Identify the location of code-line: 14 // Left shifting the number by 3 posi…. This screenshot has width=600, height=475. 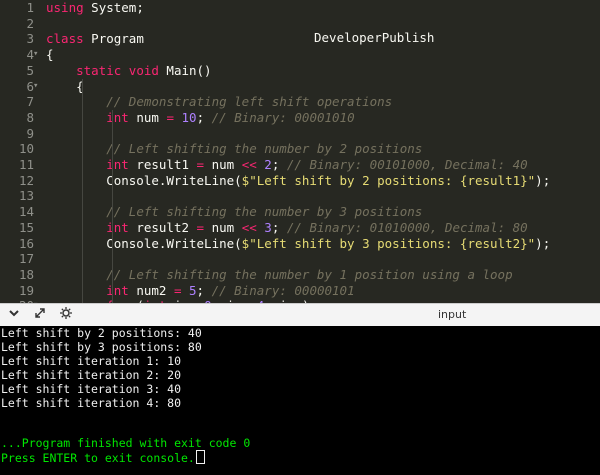
(300, 212).